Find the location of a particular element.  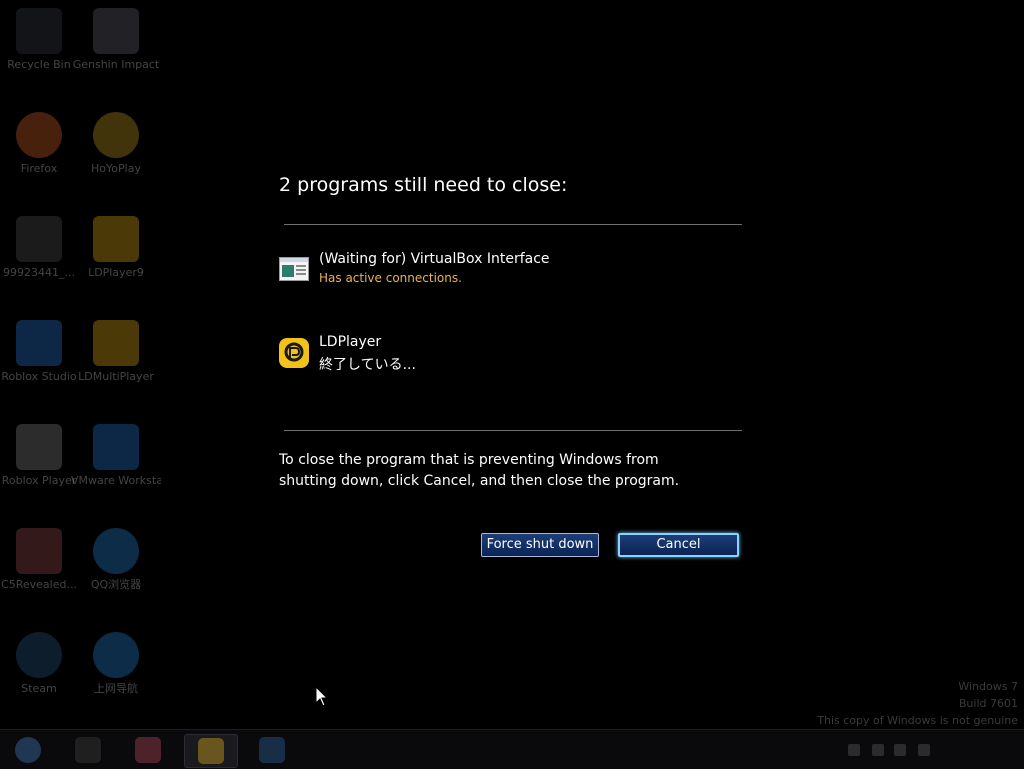

desktop-icon-qq-browser: QQ浏览器 is located at coordinates (116, 560).